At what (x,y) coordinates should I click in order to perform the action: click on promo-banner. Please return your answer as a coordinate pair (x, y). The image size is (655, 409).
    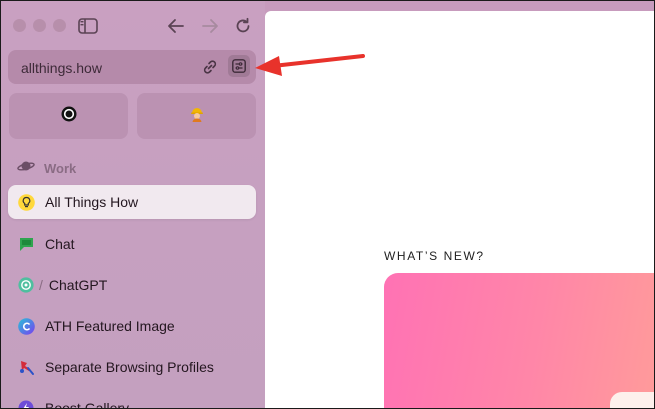
    Looking at the image, I should click on (519, 340).